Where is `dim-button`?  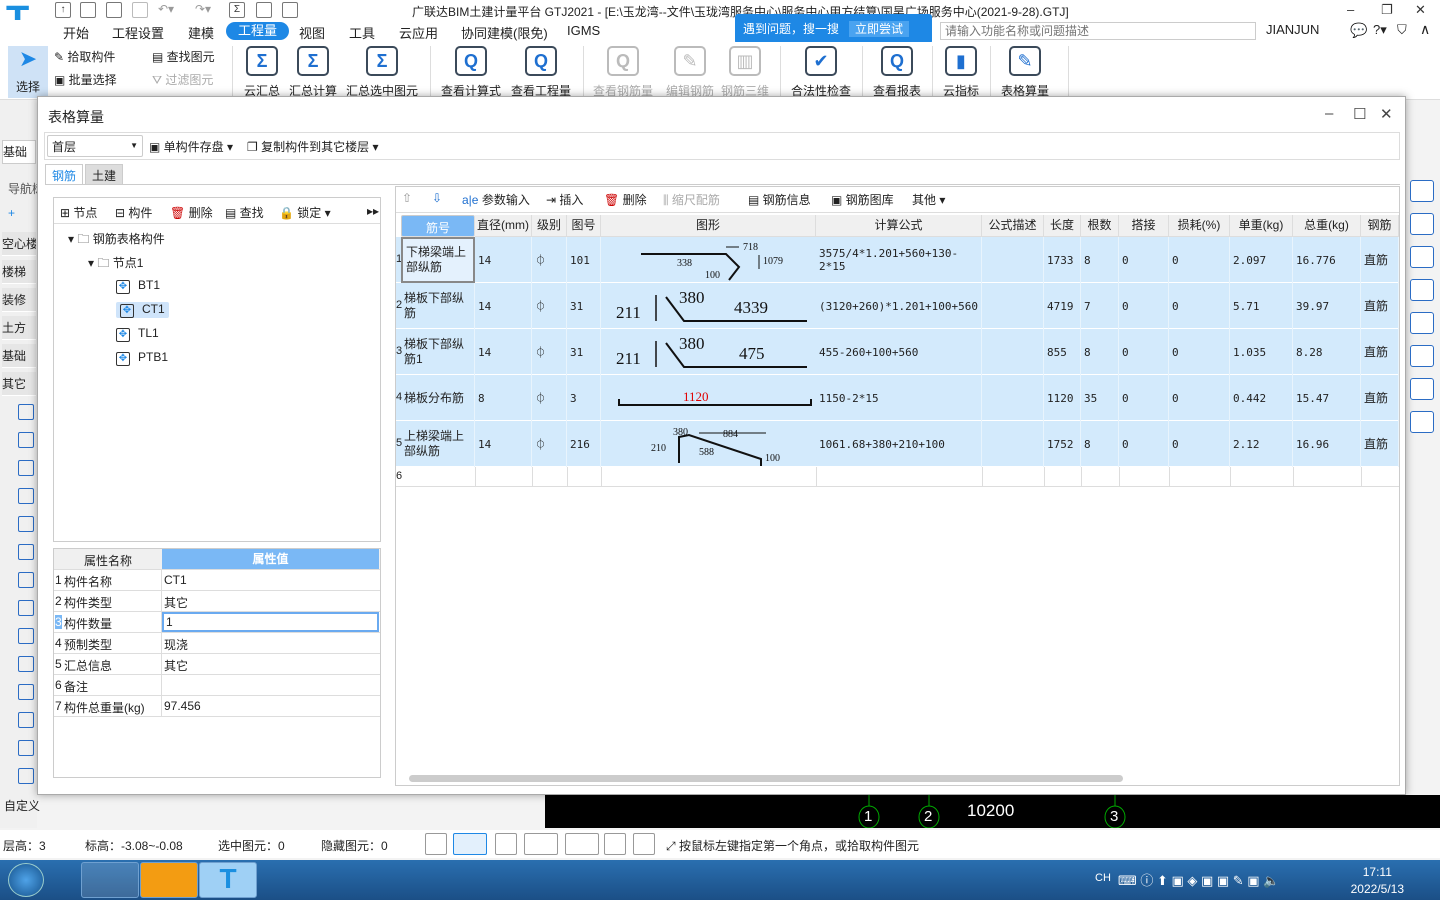
dim-button is located at coordinates (582, 844).